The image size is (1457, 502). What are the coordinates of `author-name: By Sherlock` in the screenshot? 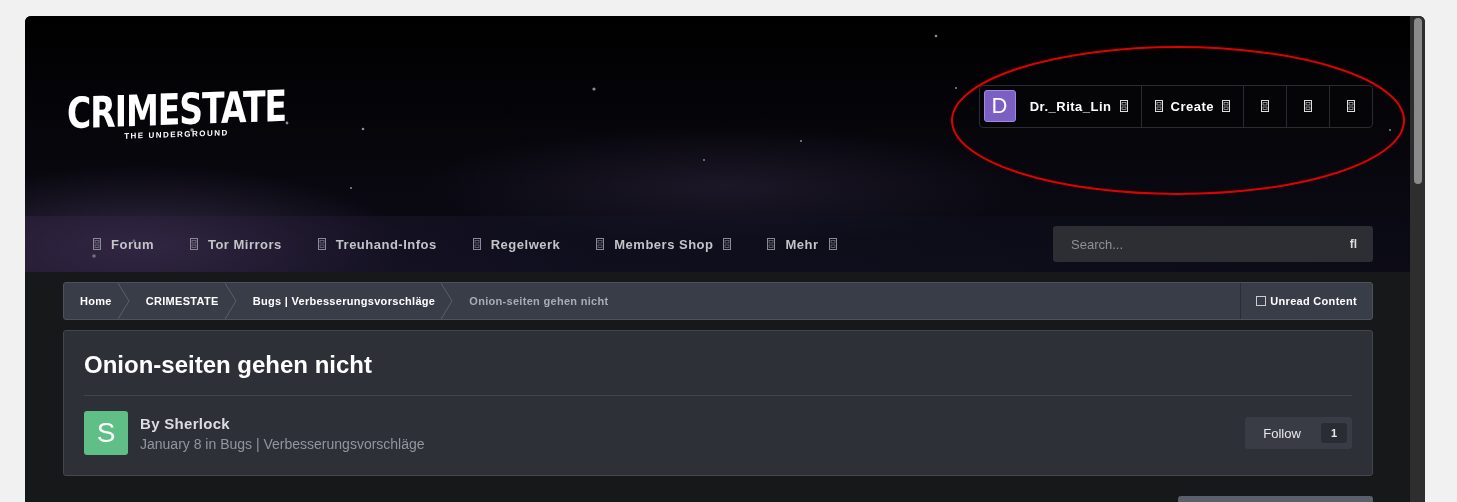 It's located at (687, 423).